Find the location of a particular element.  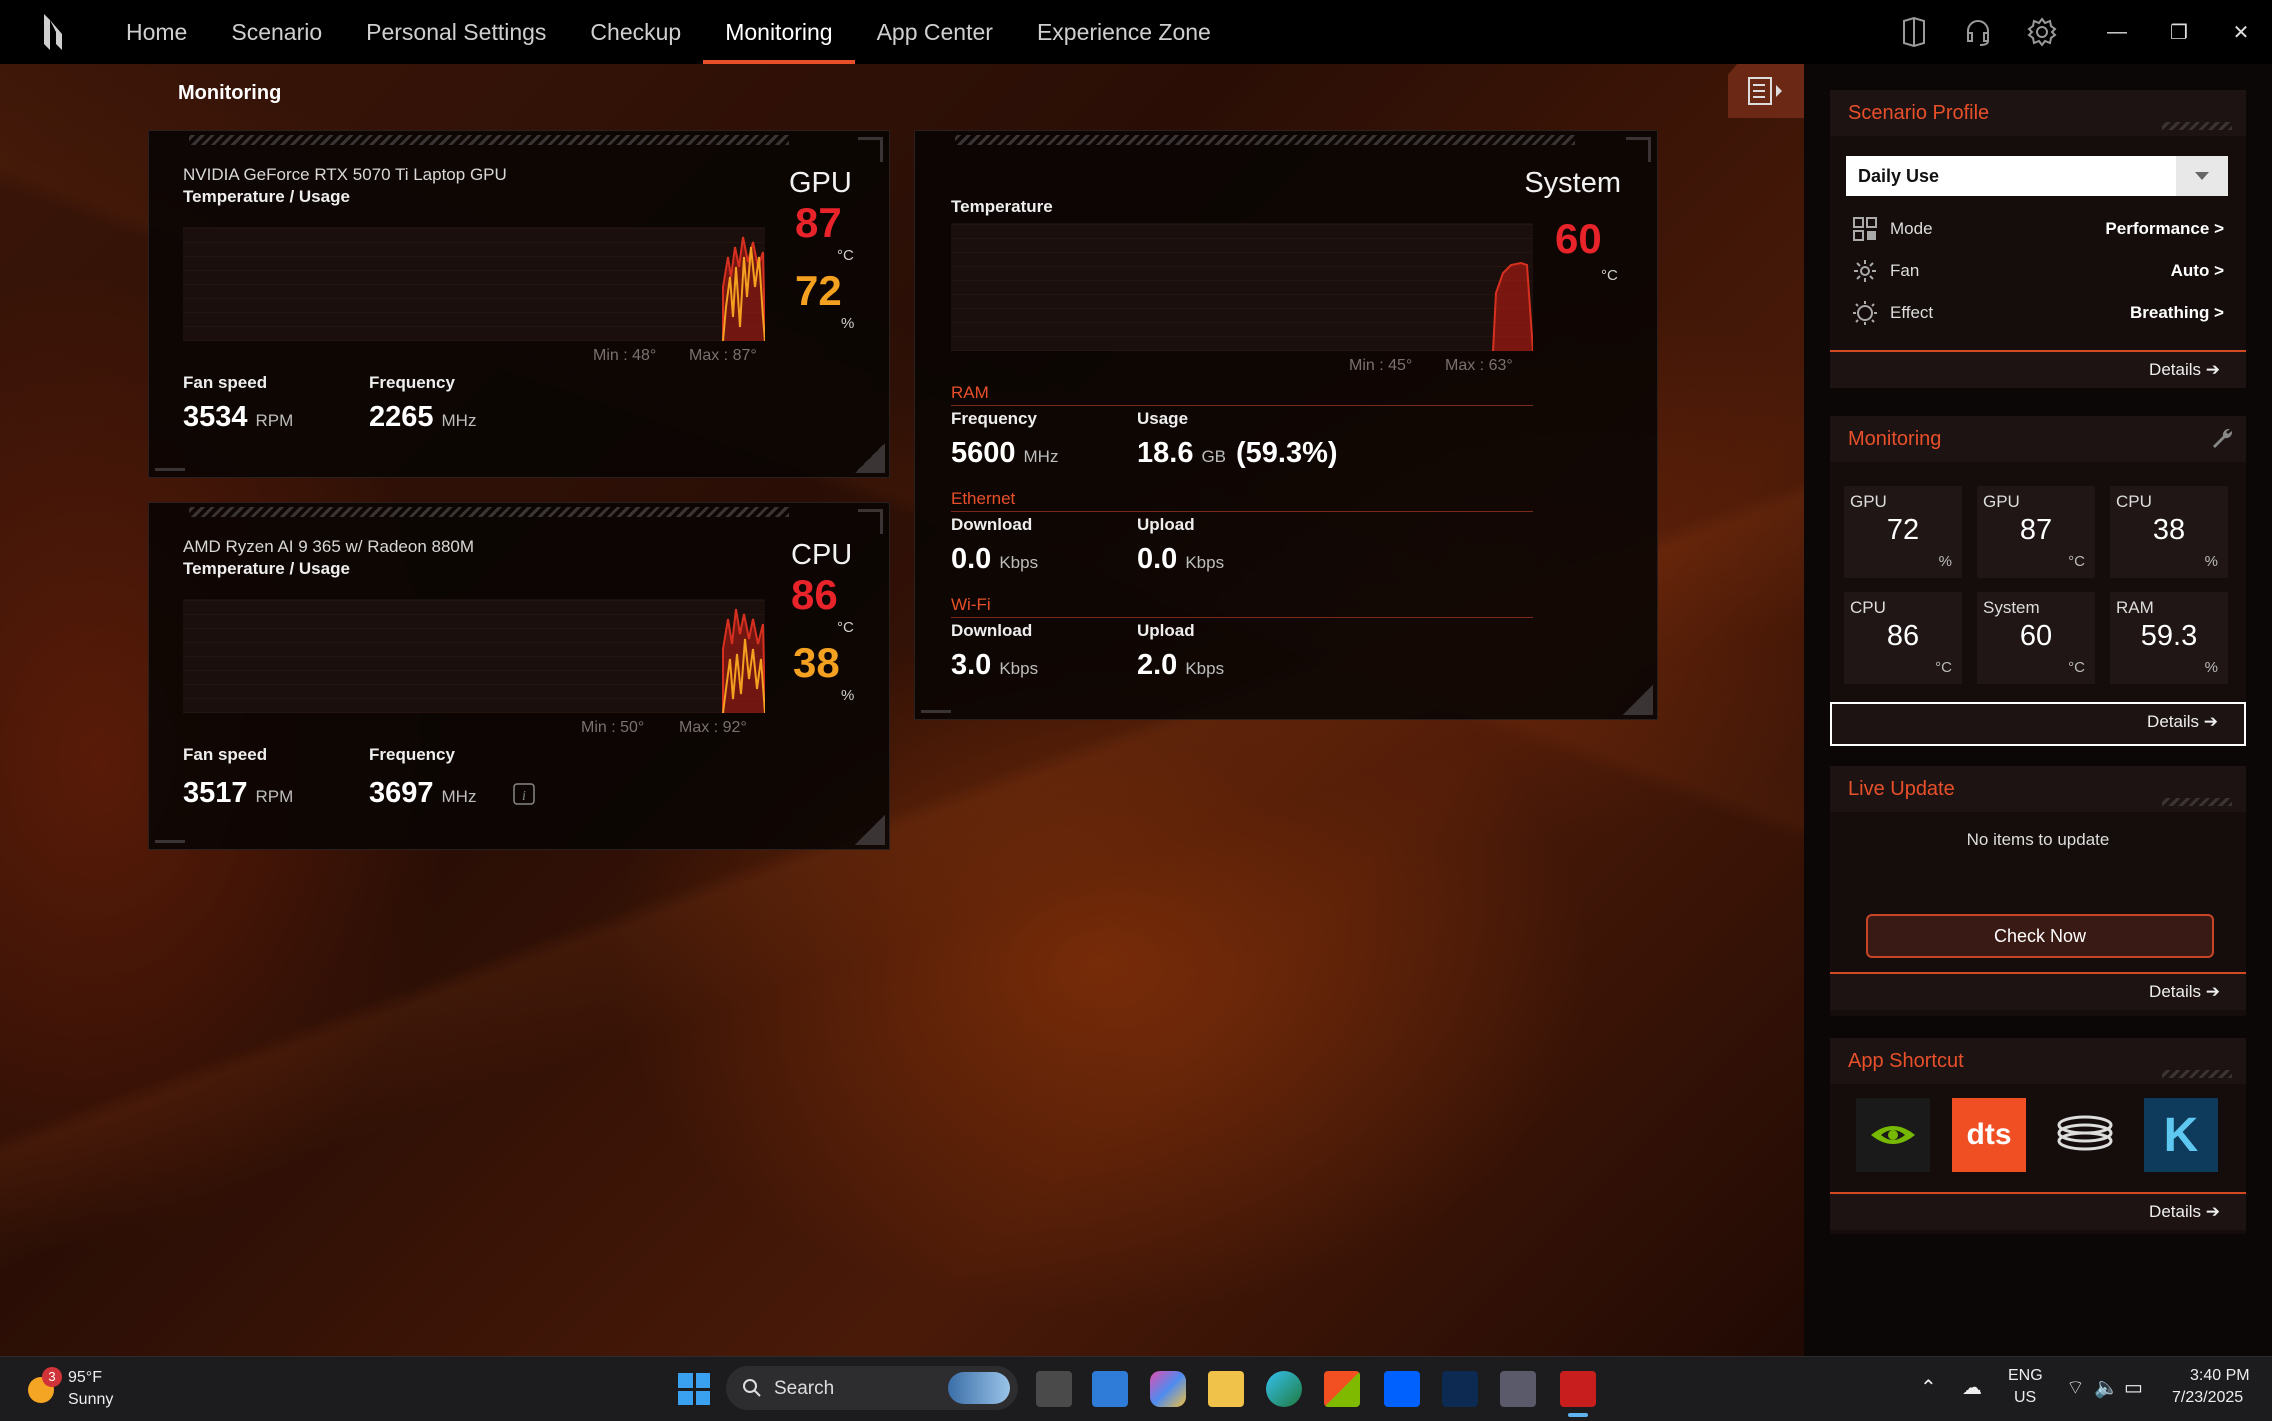

app-shortcut-details-link: Details ➔ is located at coordinates (2184, 1212).